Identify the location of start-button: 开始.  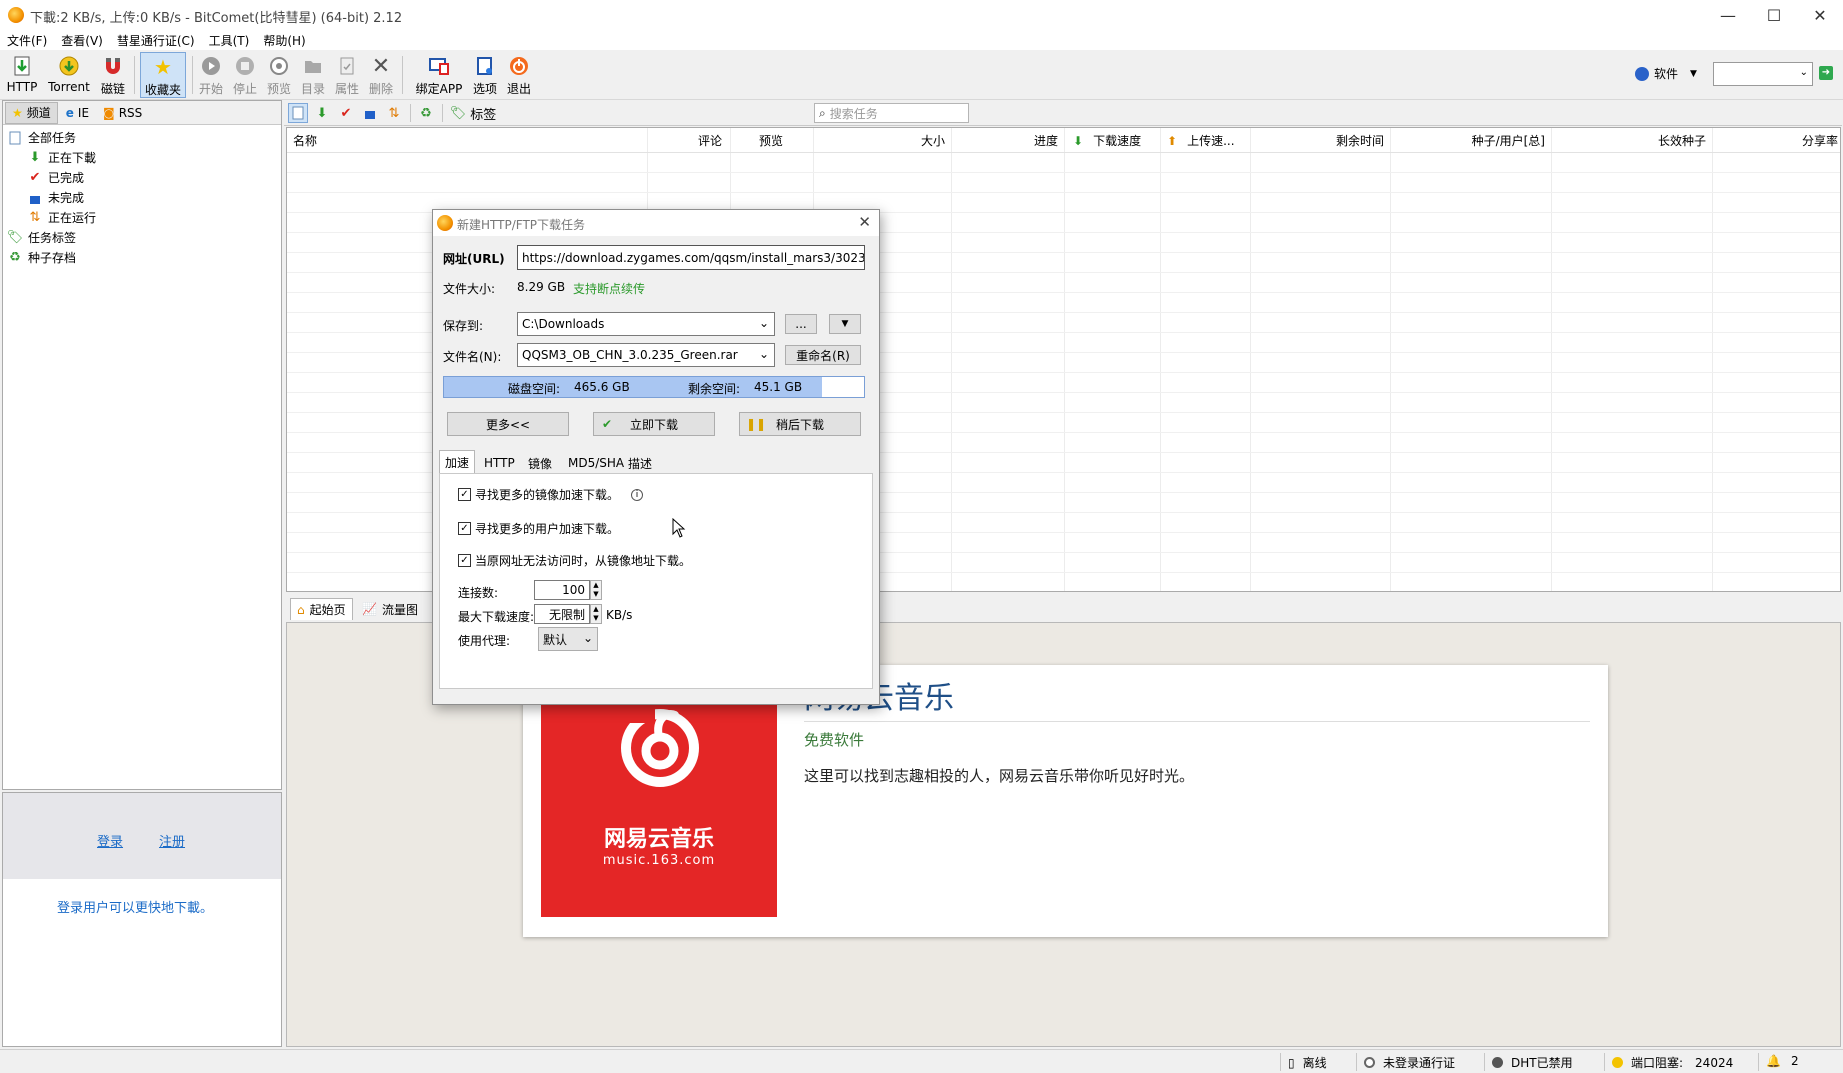
(211, 75).